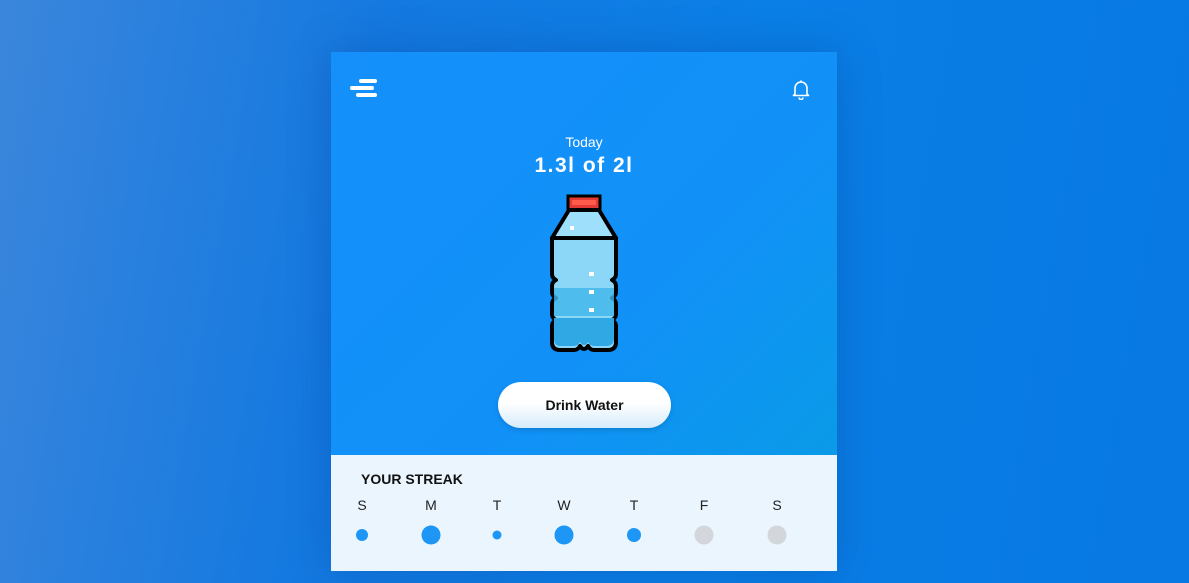 The image size is (1189, 583). Describe the element at coordinates (584, 273) in the screenshot. I see `water-bottle-icon` at that location.